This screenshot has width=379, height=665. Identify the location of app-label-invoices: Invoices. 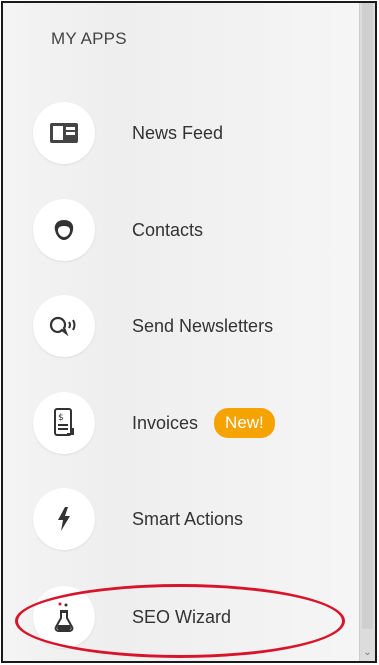
(165, 422).